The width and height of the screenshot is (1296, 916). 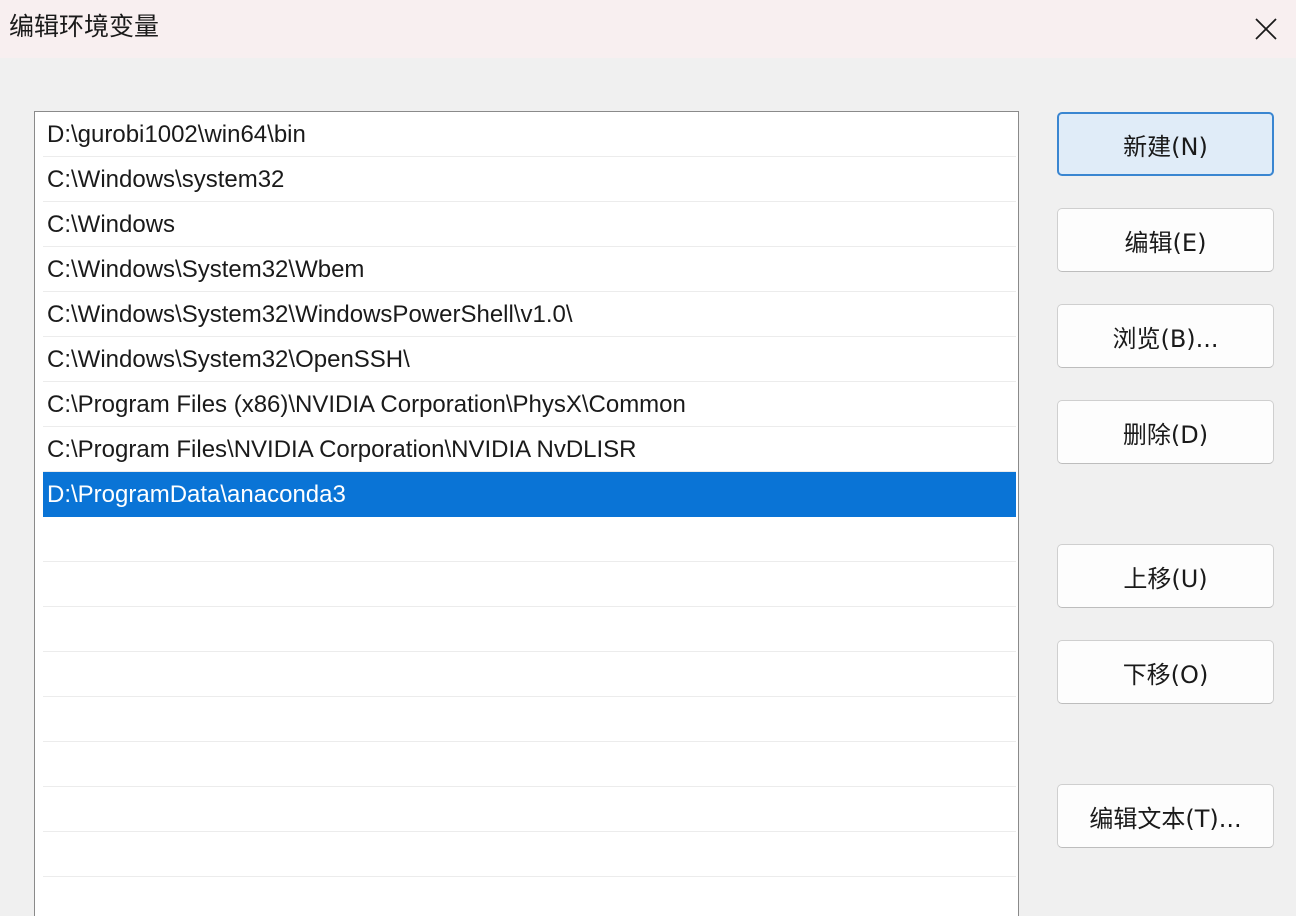 I want to click on delete-button: 删除(D), so click(x=1165, y=432).